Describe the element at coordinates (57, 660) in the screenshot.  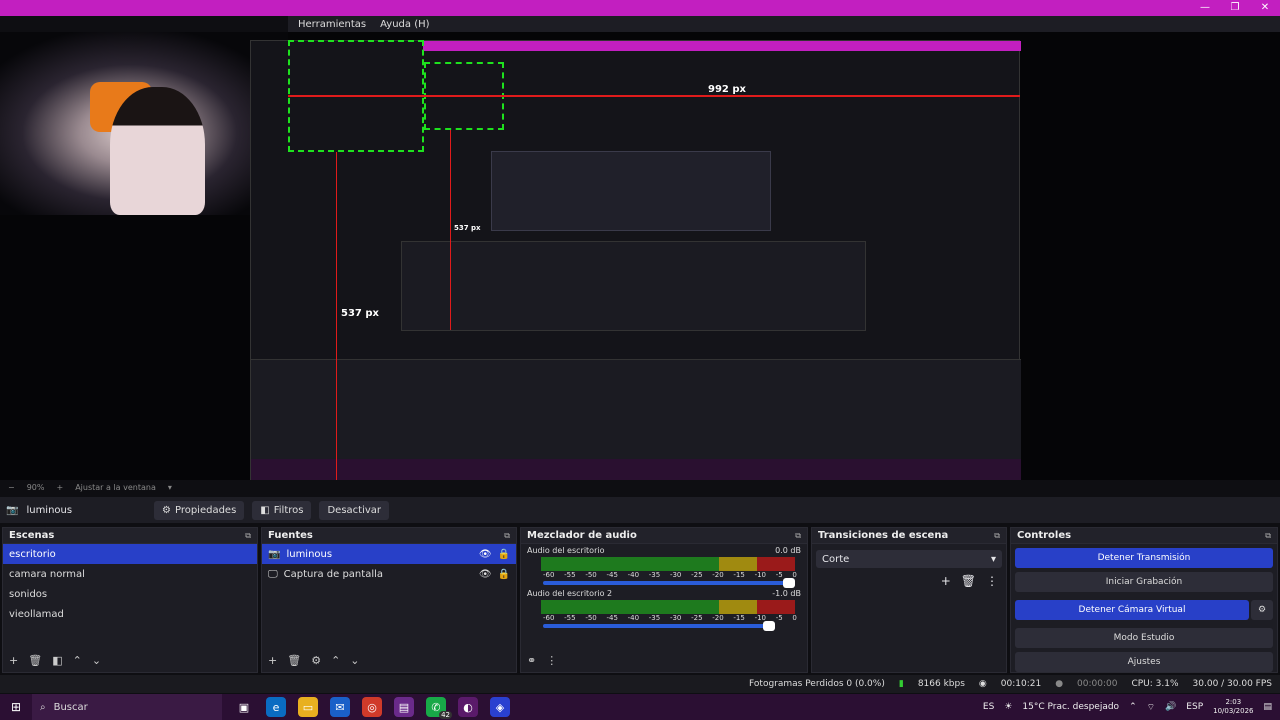
I see `filter-icon: ◧` at that location.